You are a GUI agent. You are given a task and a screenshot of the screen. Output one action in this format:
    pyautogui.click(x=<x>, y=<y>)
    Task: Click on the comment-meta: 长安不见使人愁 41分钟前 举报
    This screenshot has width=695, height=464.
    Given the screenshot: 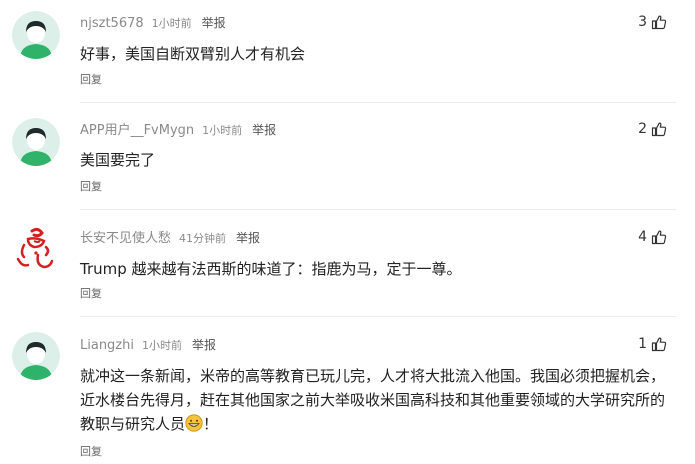 What is the action you would take?
    pyautogui.click(x=170, y=237)
    